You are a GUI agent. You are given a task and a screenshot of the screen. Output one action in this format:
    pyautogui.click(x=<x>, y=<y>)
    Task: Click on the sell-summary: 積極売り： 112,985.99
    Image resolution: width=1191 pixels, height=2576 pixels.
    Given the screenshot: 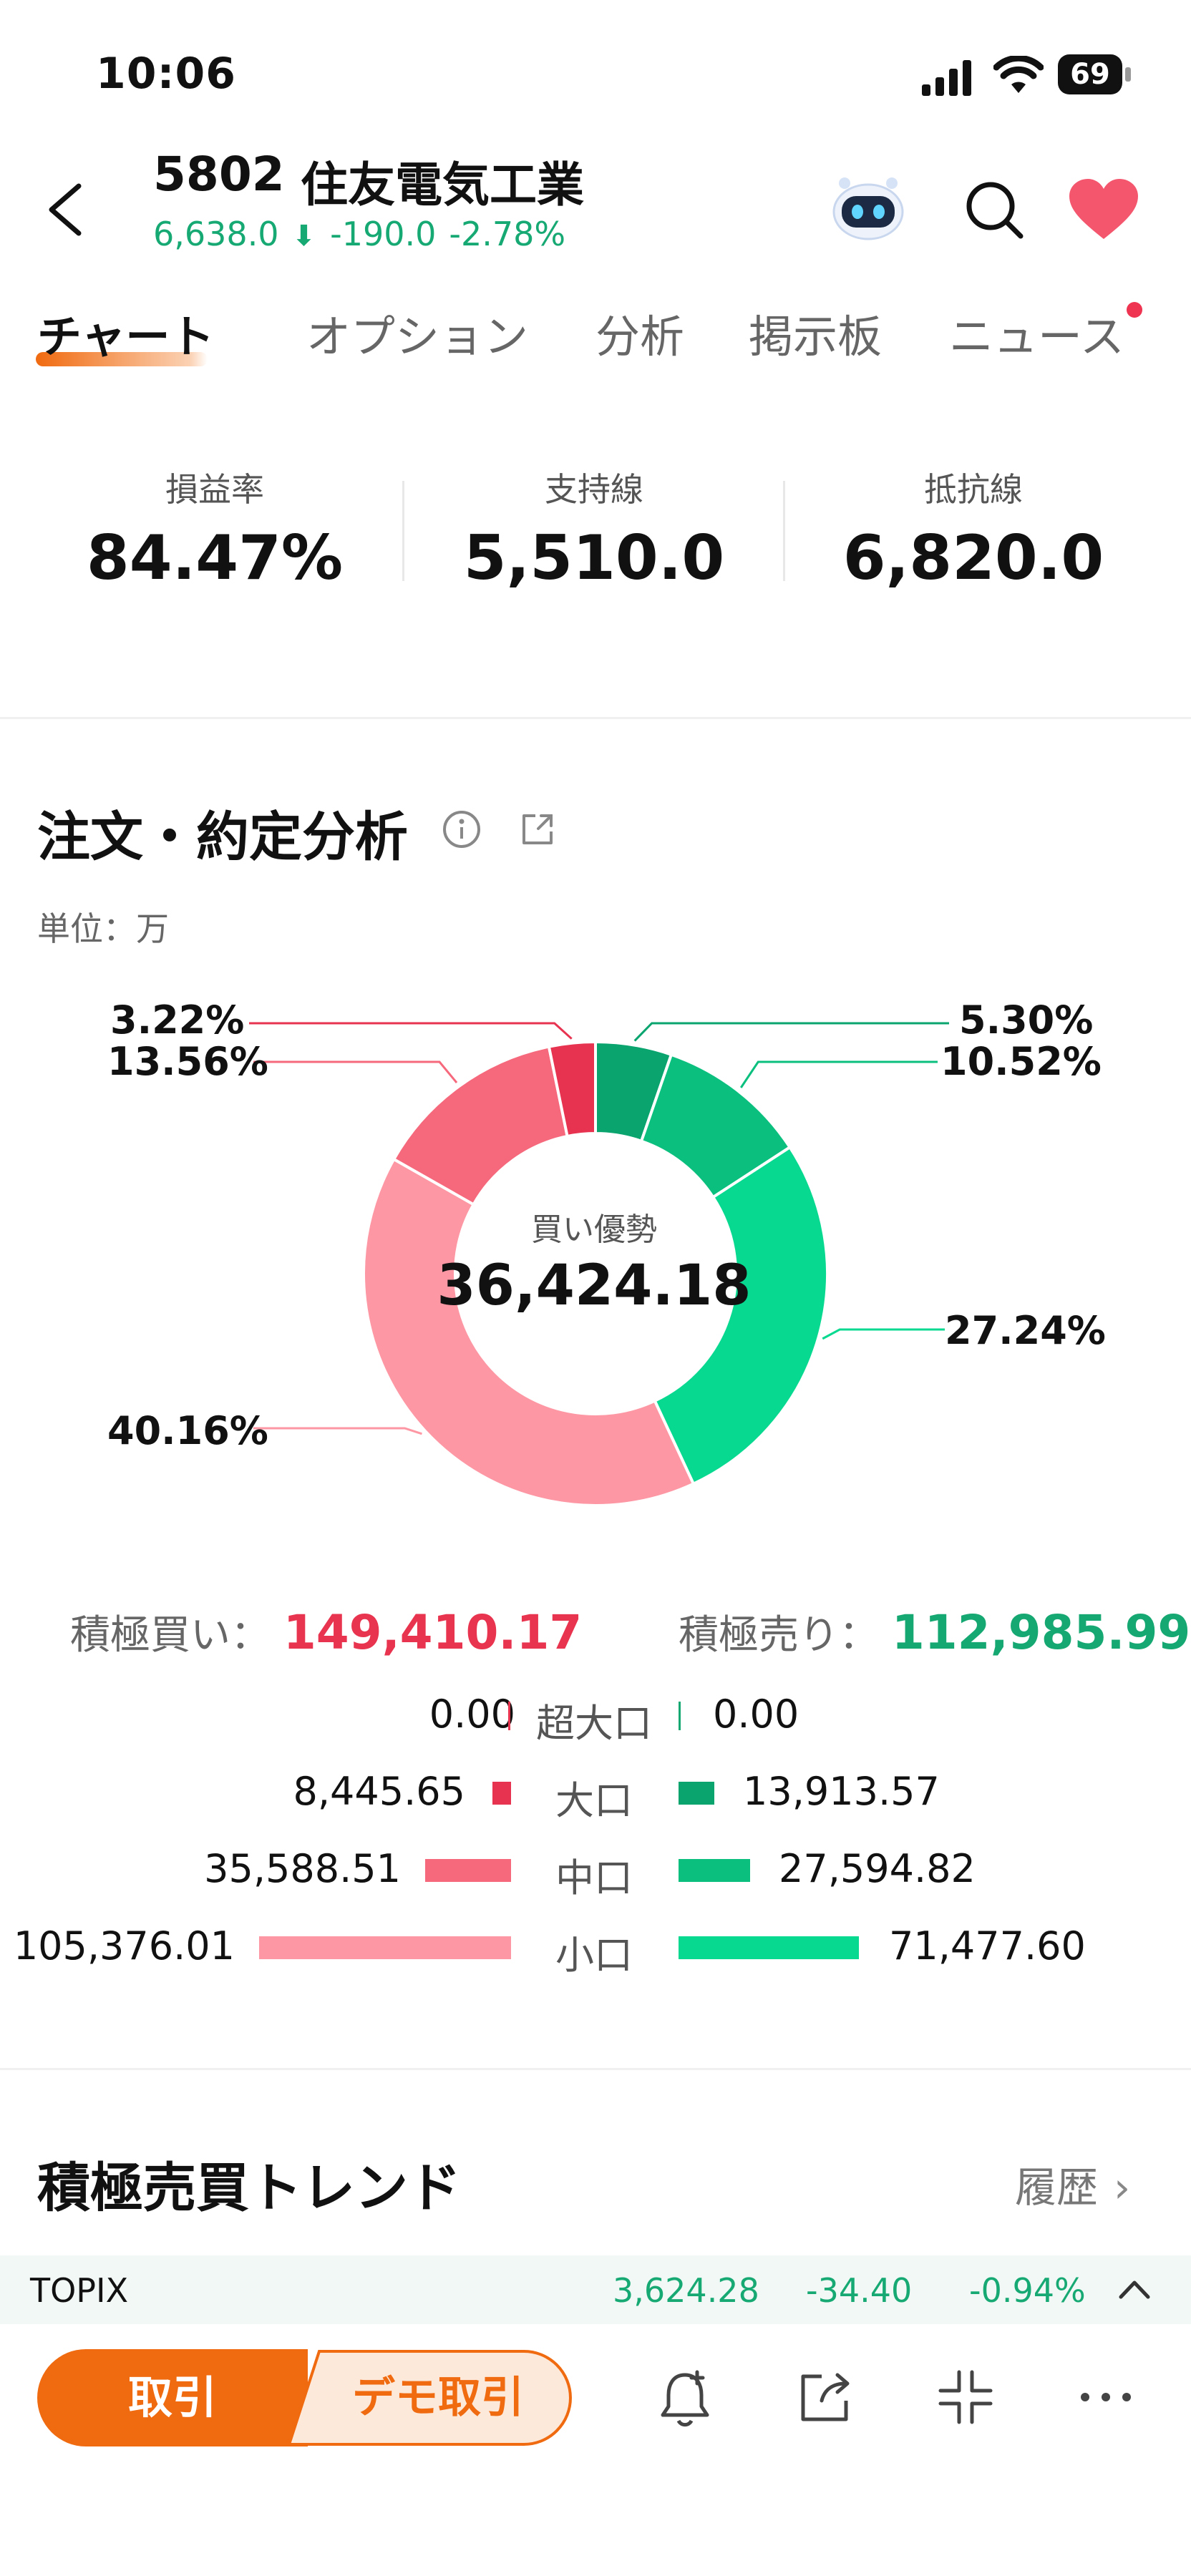 What is the action you would take?
    pyautogui.click(x=935, y=1632)
    